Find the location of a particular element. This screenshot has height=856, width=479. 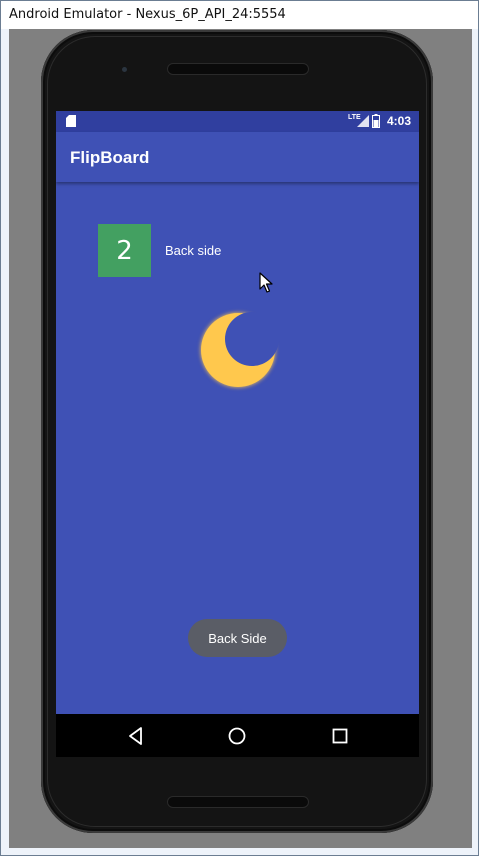

toast-text: Back Side is located at coordinates (237, 638).